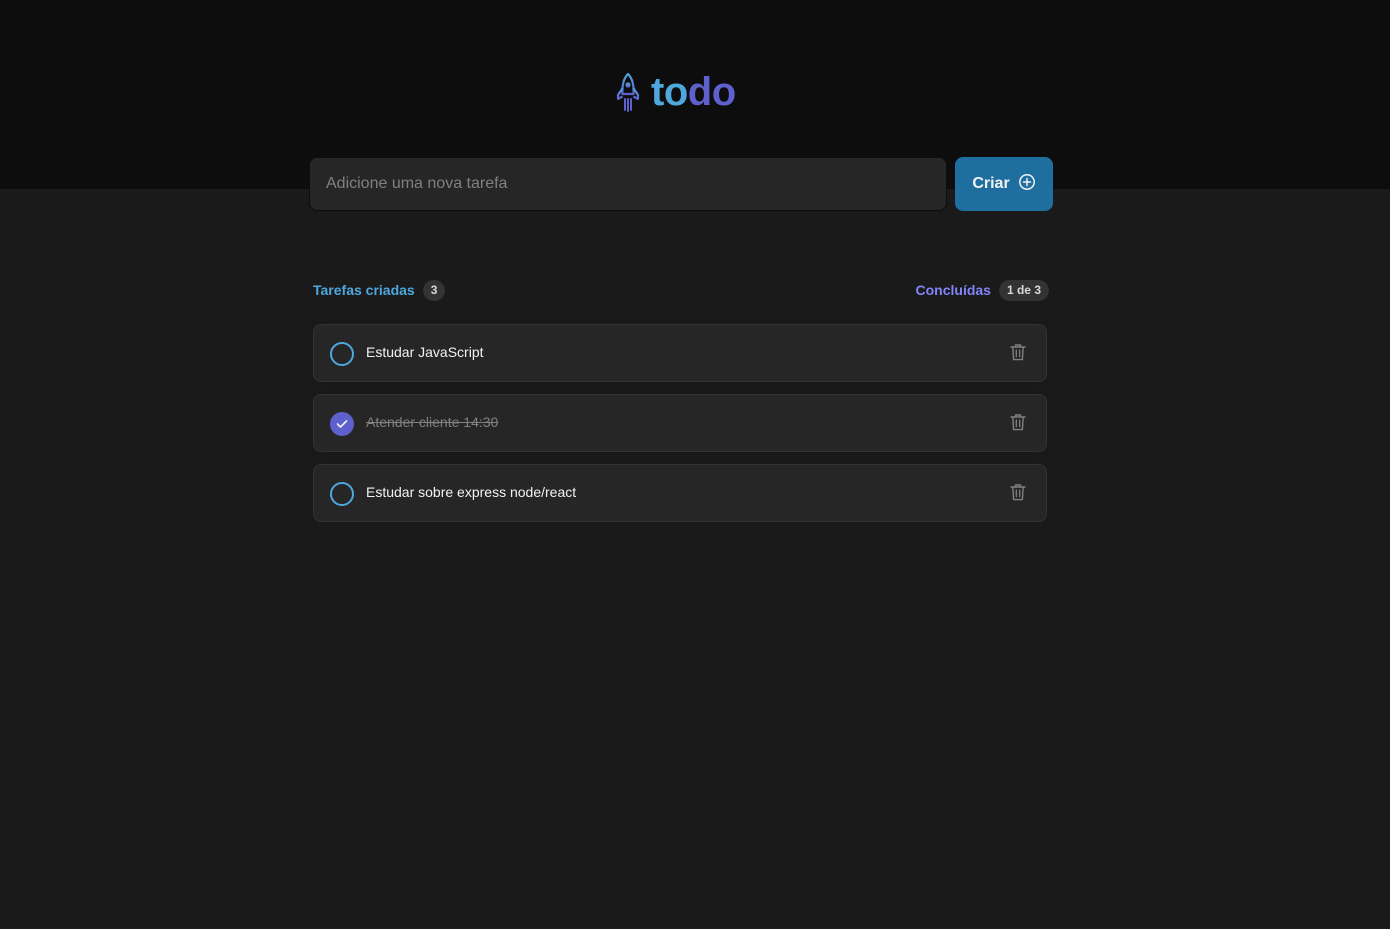 Image resolution: width=1390 pixels, height=929 pixels. What do you see at coordinates (991, 183) in the screenshot?
I see `create-button-label: Criar` at bounding box center [991, 183].